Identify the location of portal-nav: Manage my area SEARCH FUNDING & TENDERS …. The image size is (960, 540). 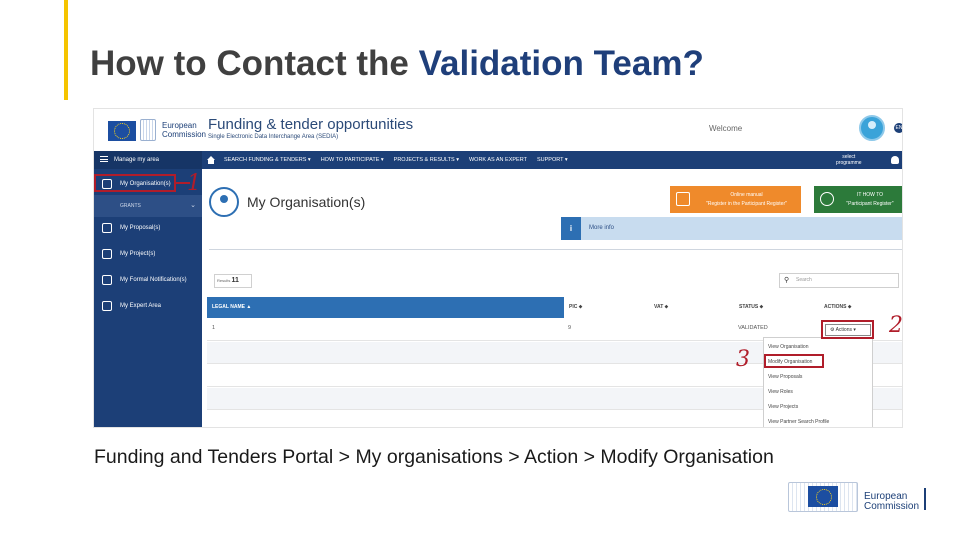
(498, 160).